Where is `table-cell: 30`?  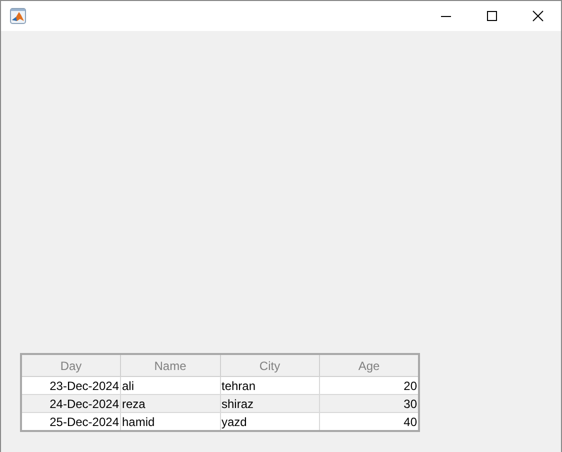 table-cell: 30 is located at coordinates (369, 403).